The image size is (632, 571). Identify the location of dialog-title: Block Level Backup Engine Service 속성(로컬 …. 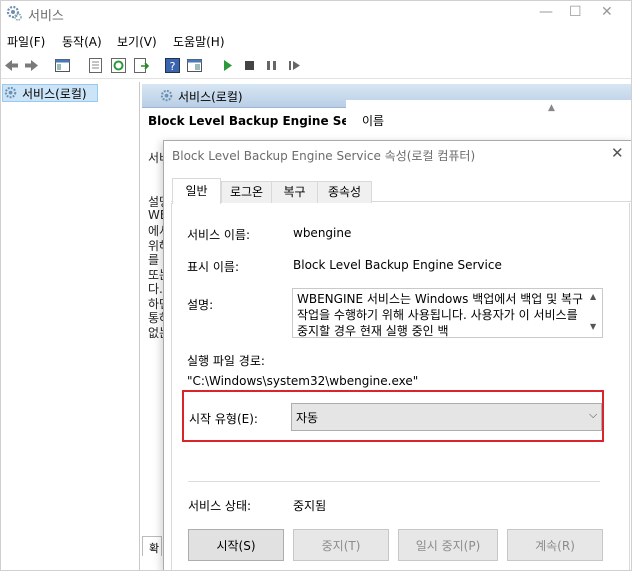
(324, 156).